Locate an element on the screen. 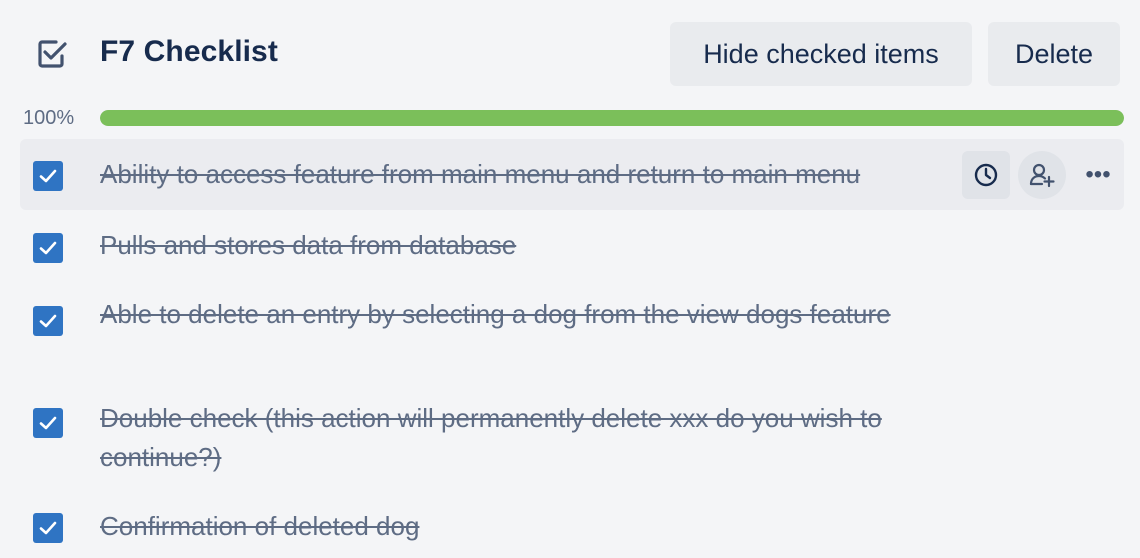 The width and height of the screenshot is (1140, 558). item-text: Pulls and stores data from database is located at coordinates (530, 245).